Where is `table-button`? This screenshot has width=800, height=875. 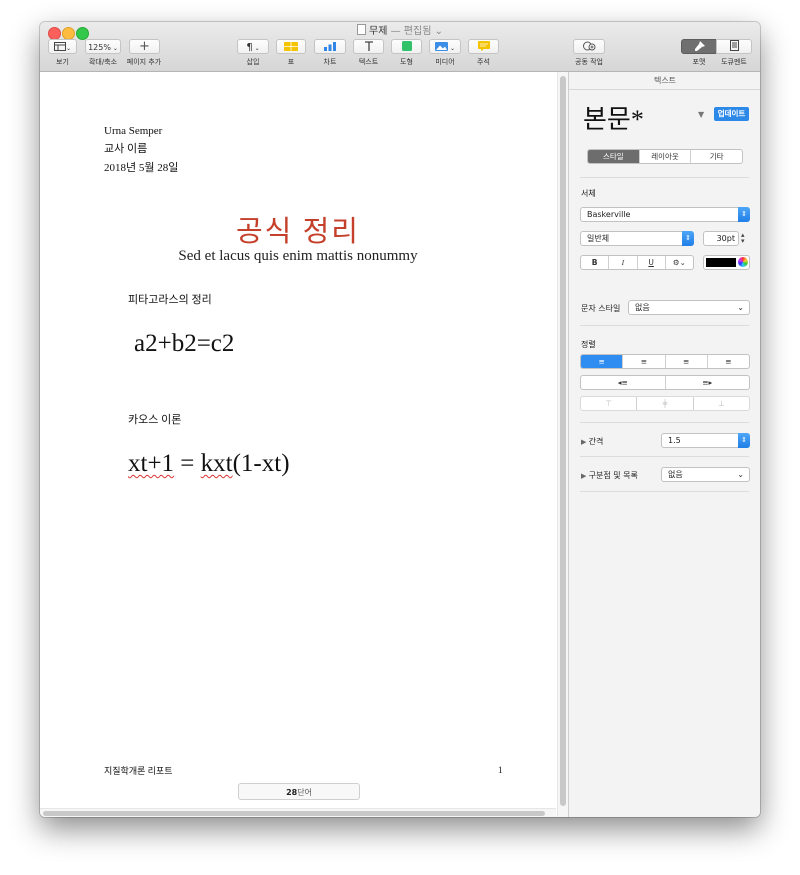
table-button is located at coordinates (291, 46).